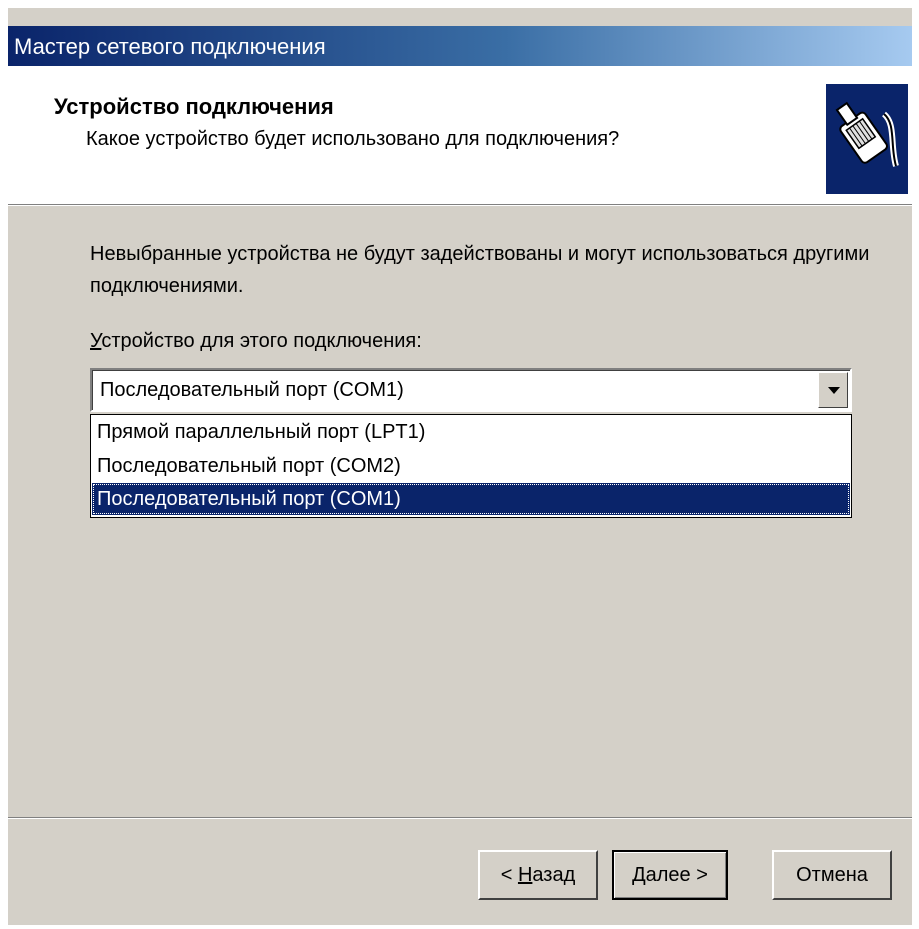 The image size is (919, 929). I want to click on dropdown-option-lpt1: Прямой параллельный порт (LPT1), so click(471, 432).